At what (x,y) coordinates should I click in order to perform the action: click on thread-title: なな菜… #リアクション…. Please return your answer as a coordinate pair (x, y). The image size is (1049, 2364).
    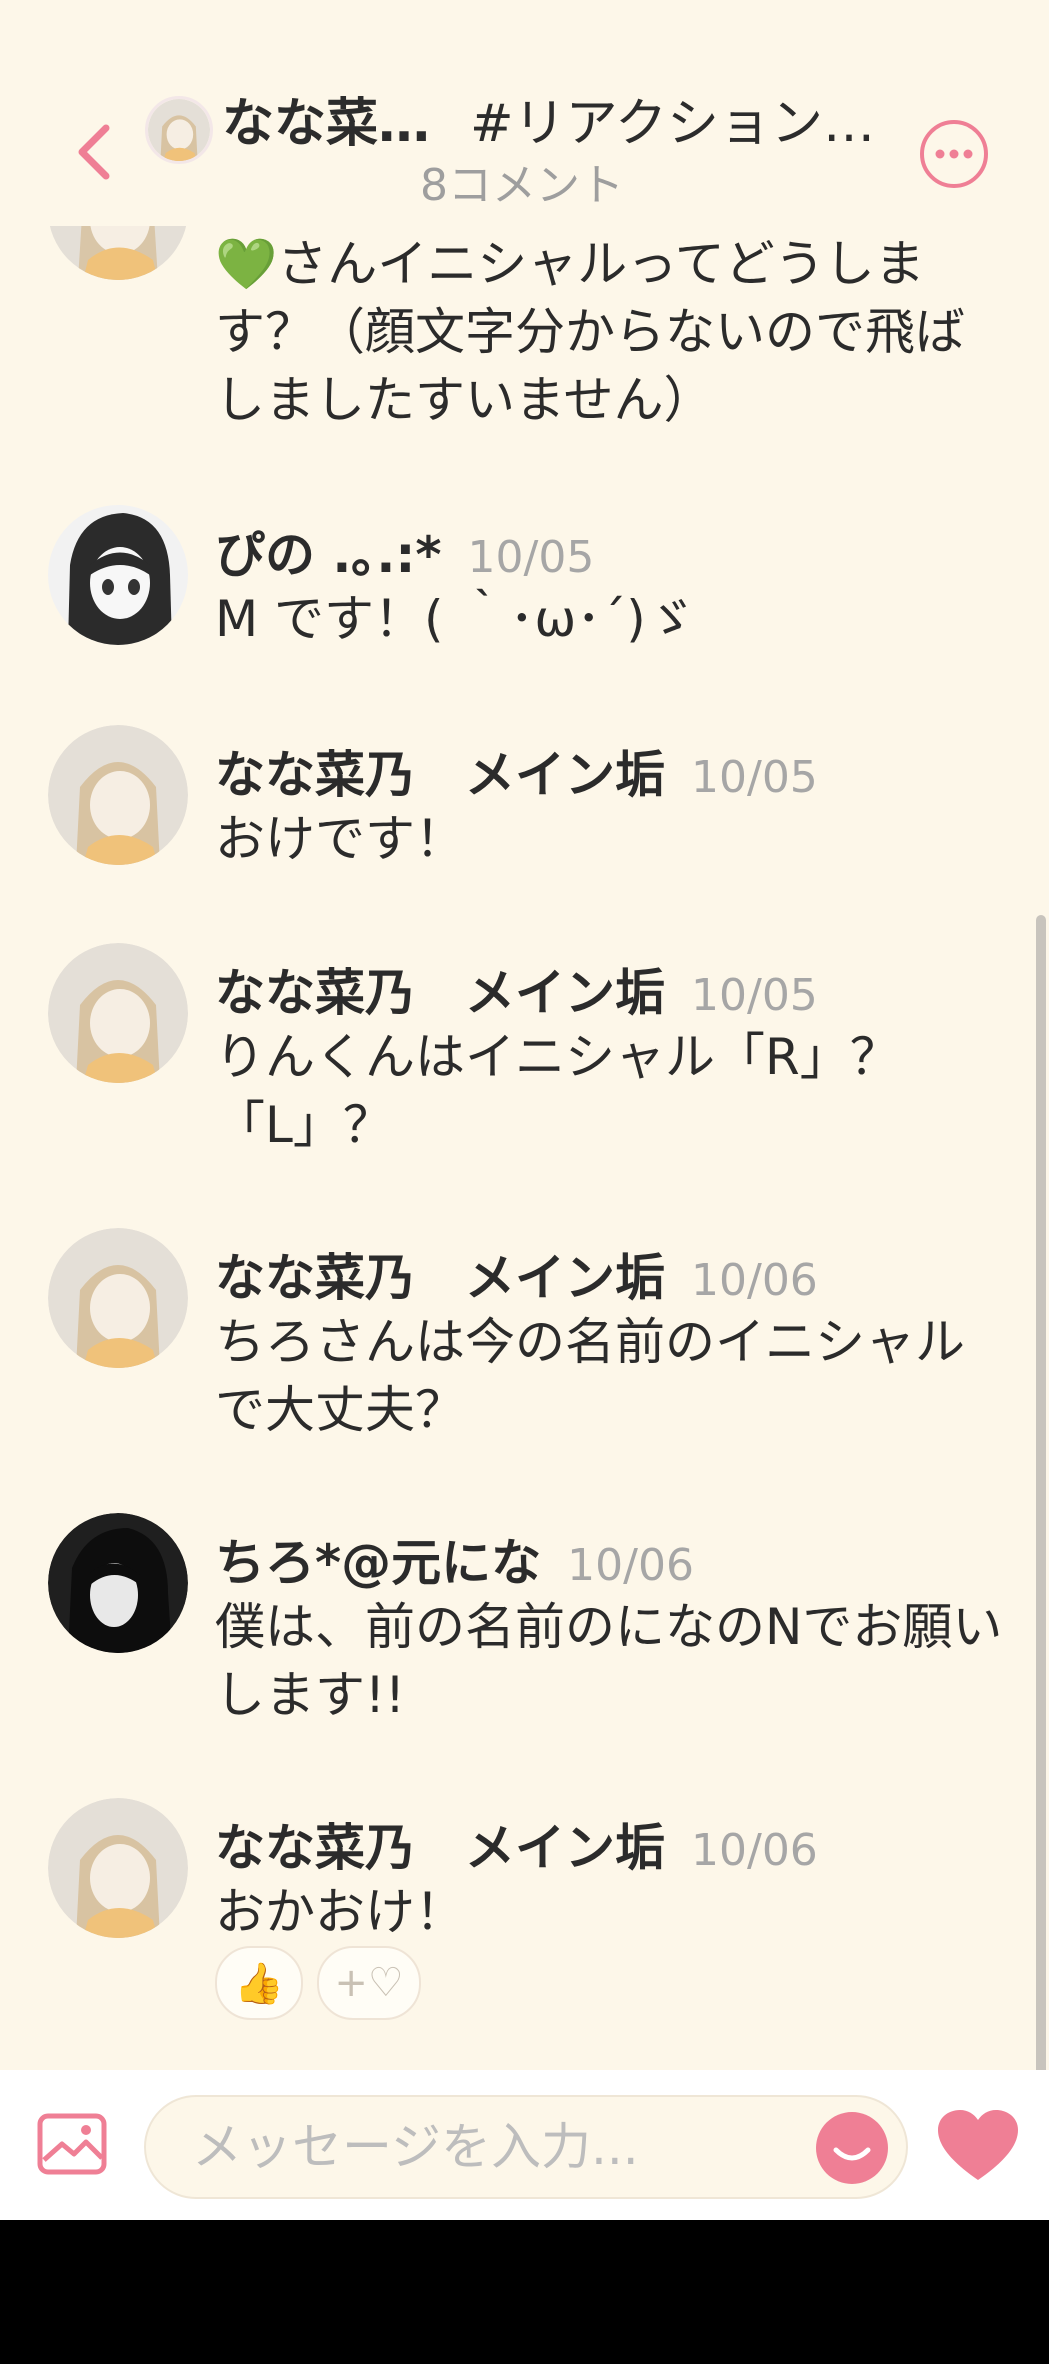
    Looking at the image, I should click on (552, 124).